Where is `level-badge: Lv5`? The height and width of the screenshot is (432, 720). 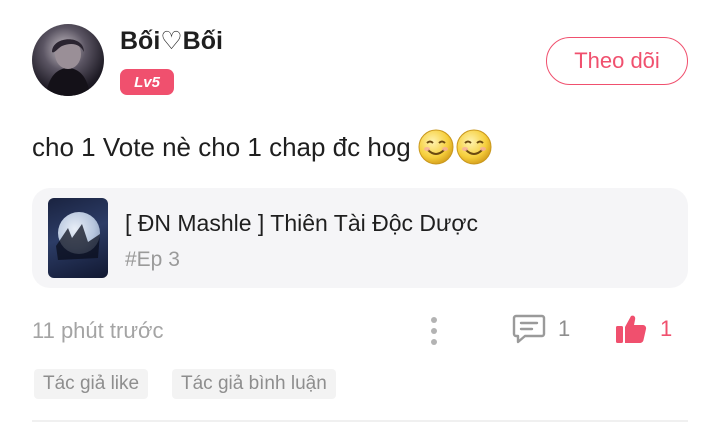
level-badge: Lv5 is located at coordinates (147, 82).